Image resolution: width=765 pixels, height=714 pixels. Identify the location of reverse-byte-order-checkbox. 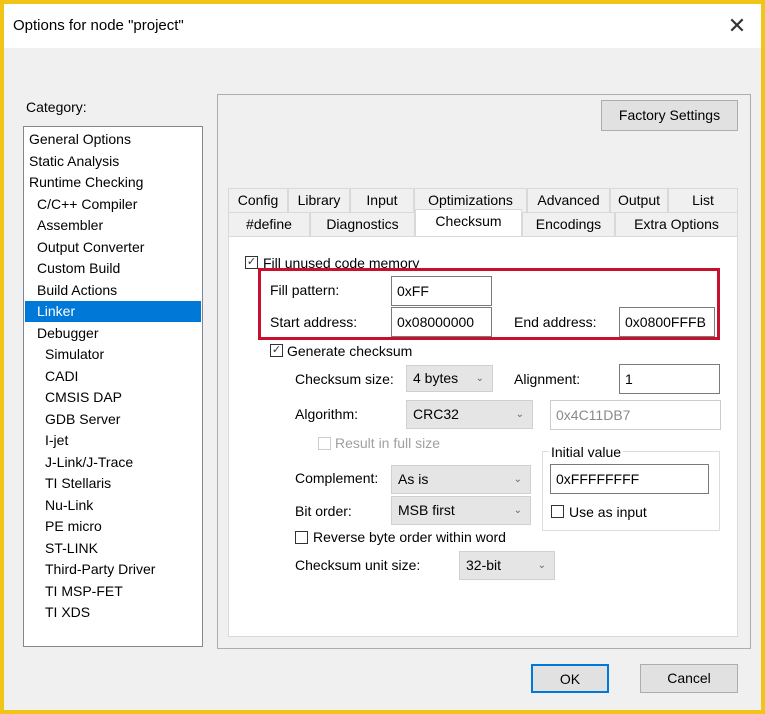
(301, 537).